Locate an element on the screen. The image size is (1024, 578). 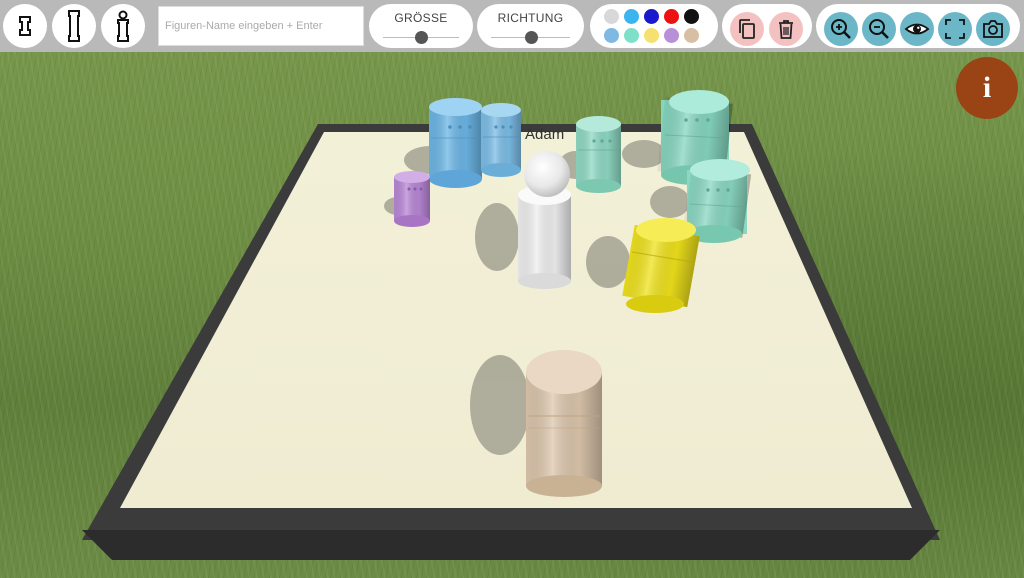
shadow-adam is located at coordinates (497, 237).